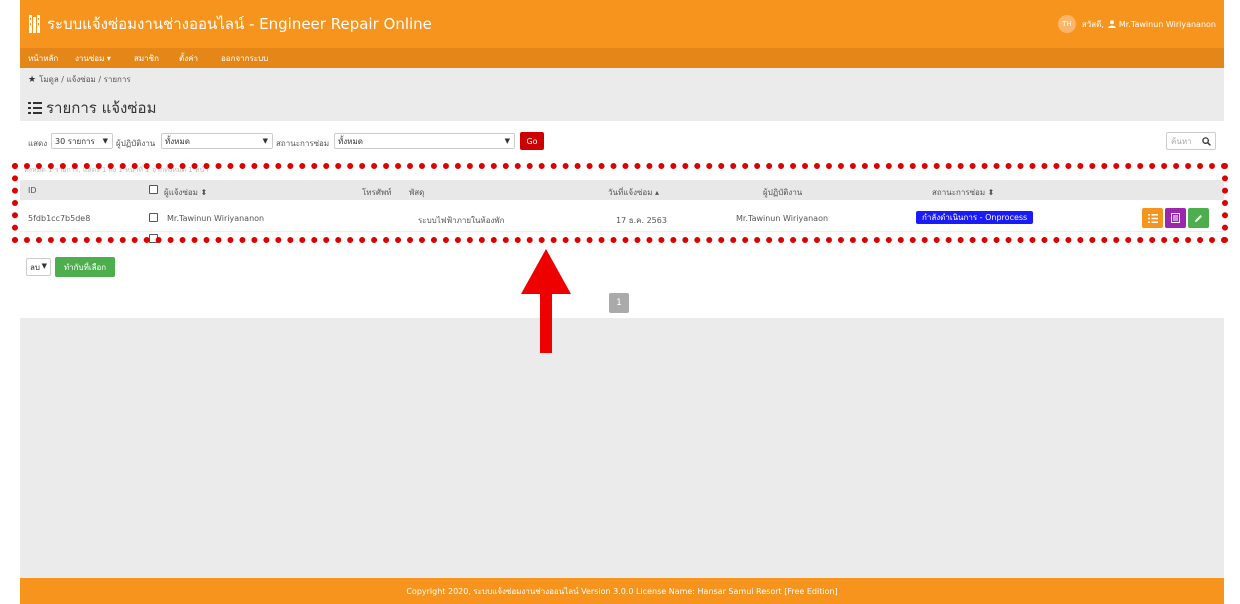 Image resolution: width=1240 pixels, height=604 pixels. What do you see at coordinates (532, 141) in the screenshot?
I see `go-button: Go` at bounding box center [532, 141].